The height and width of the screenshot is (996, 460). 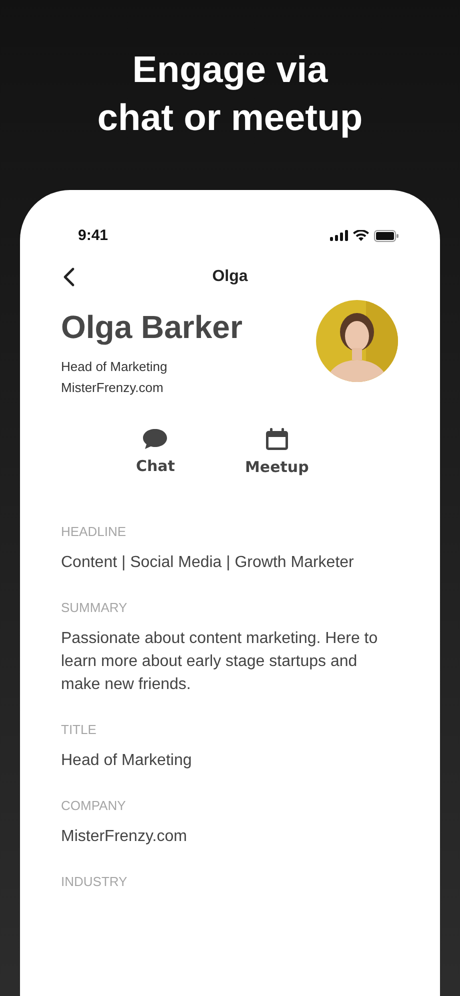 I want to click on field-value: Content | Social Media | Growth Marketer, so click(x=208, y=563).